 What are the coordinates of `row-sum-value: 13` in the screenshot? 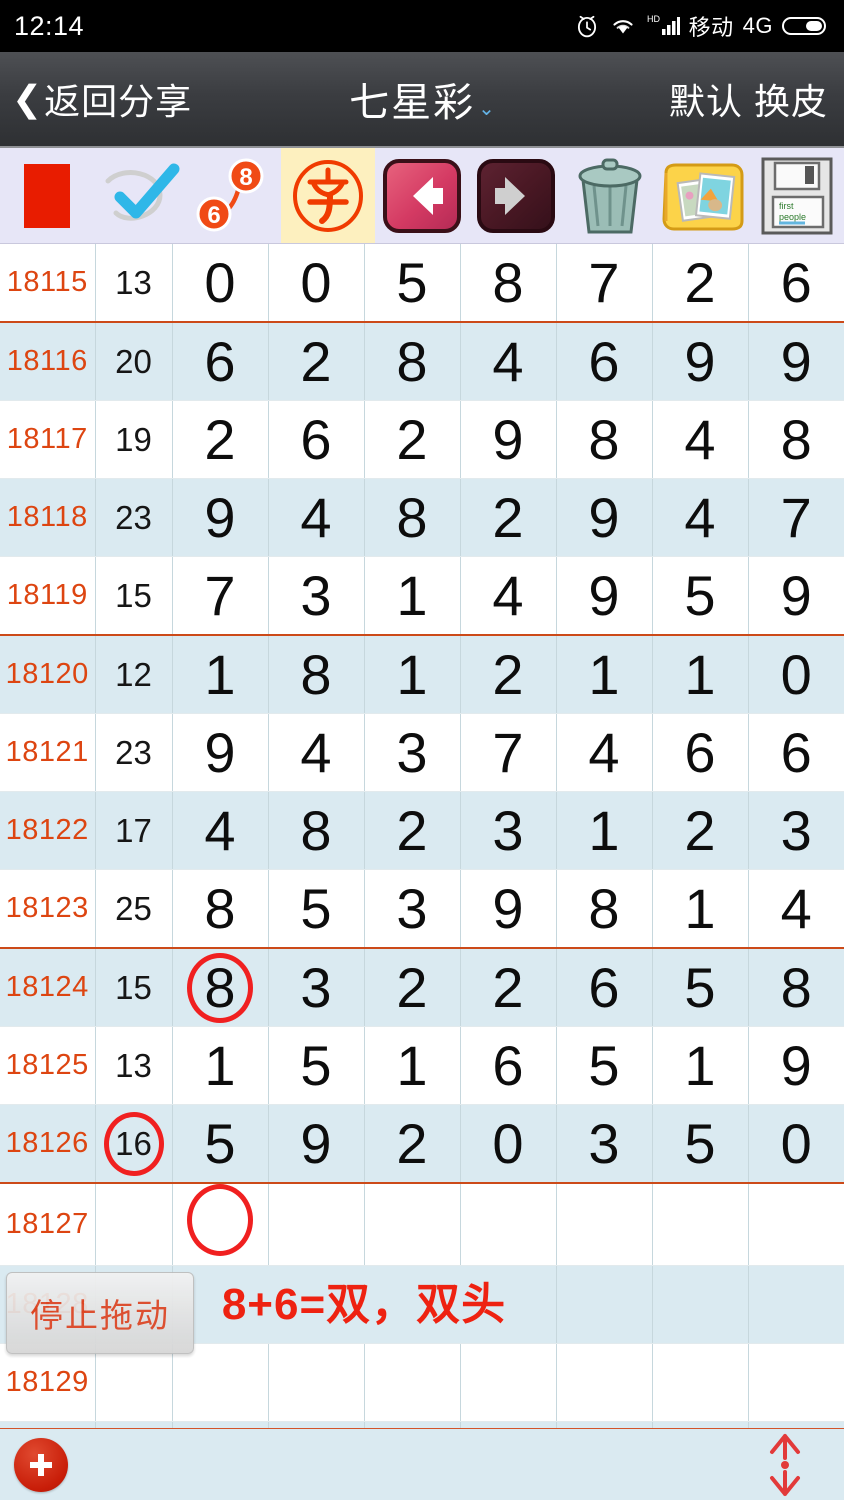 It's located at (134, 1065).